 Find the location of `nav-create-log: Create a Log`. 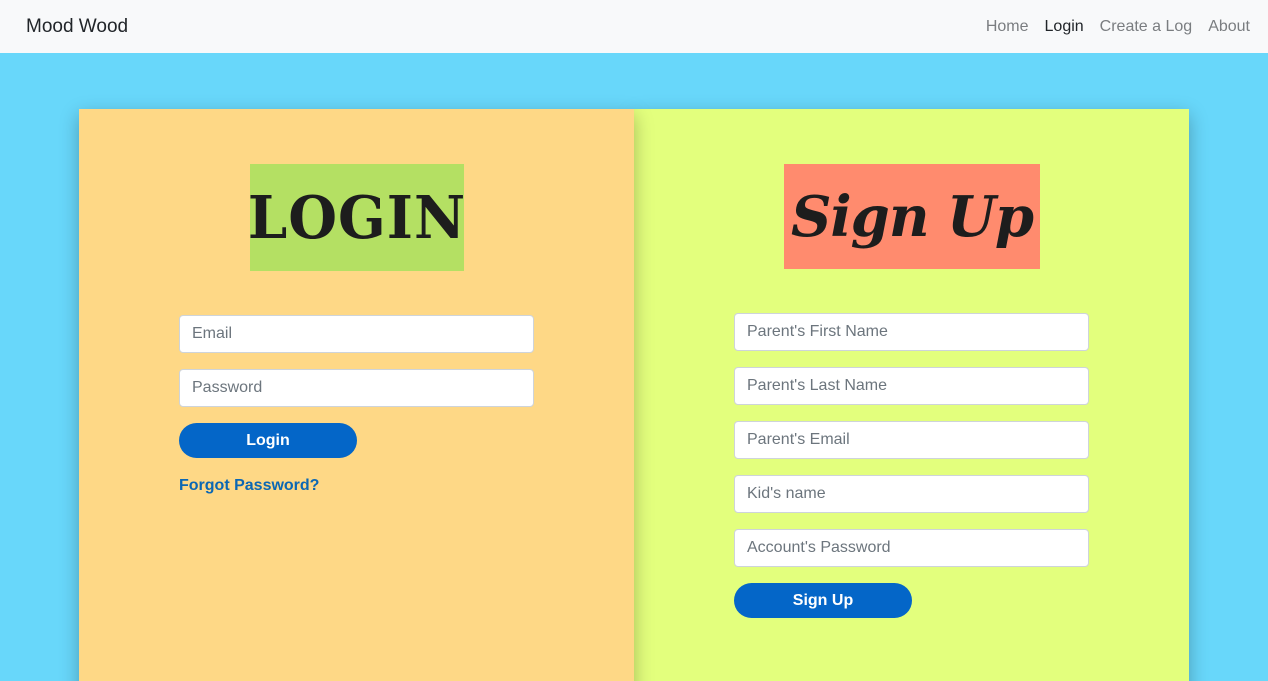

nav-create-log: Create a Log is located at coordinates (1146, 27).